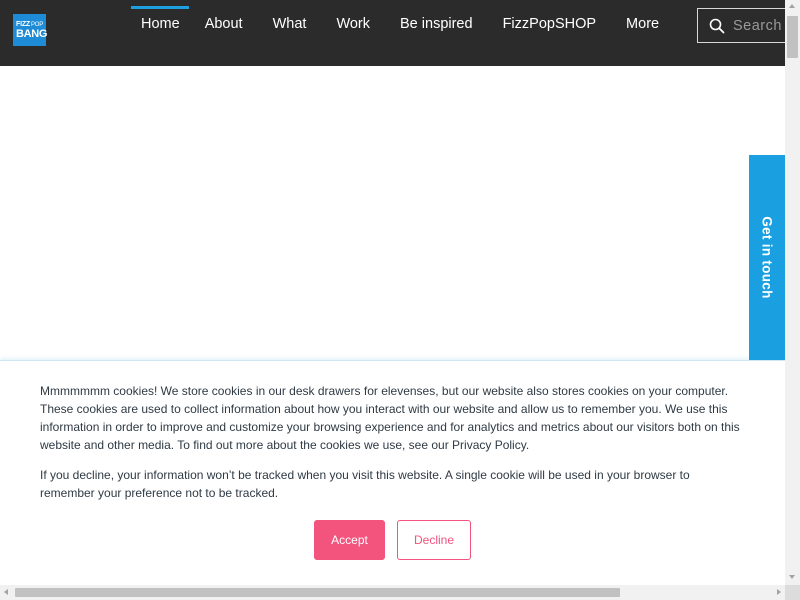 This screenshot has height=600, width=800. I want to click on decline-button: Decline, so click(434, 540).